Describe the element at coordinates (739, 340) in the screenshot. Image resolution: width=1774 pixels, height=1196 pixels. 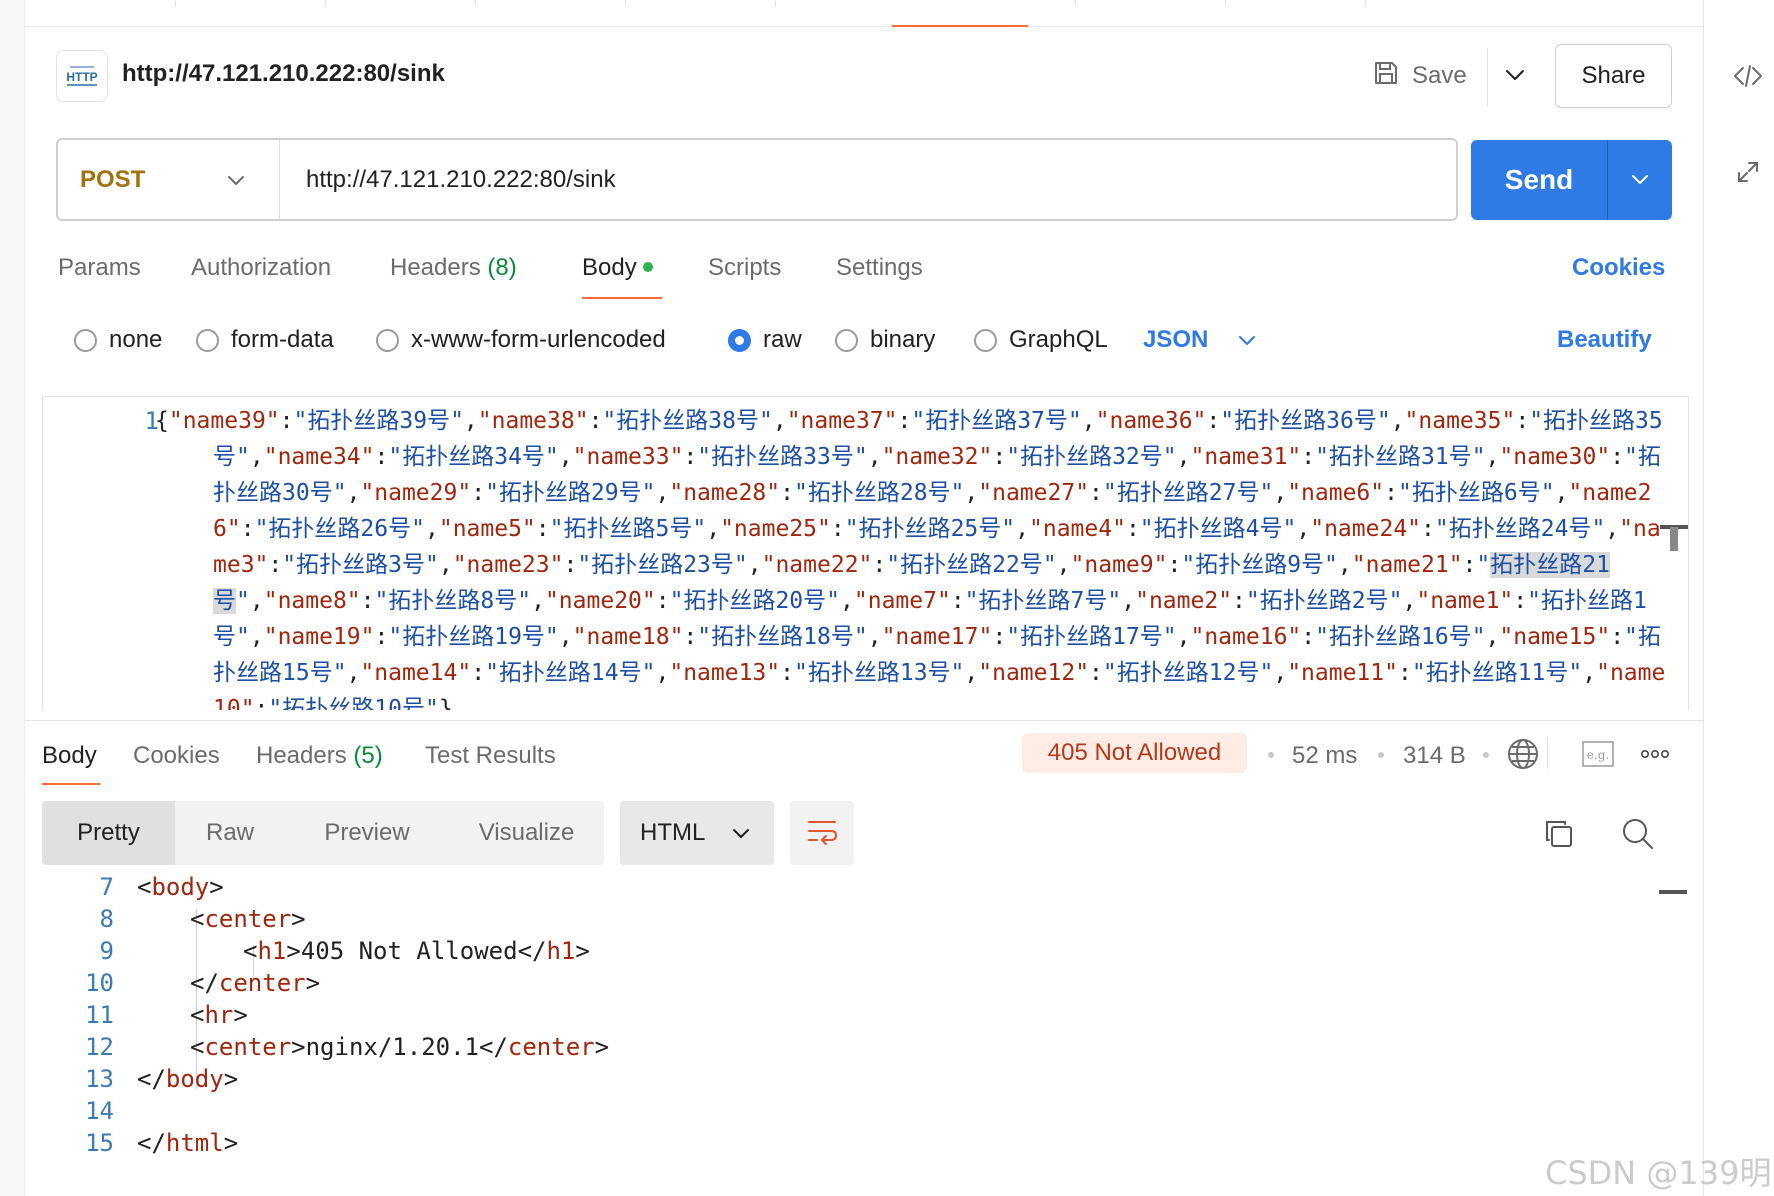
I see `radio-checked-icon` at that location.